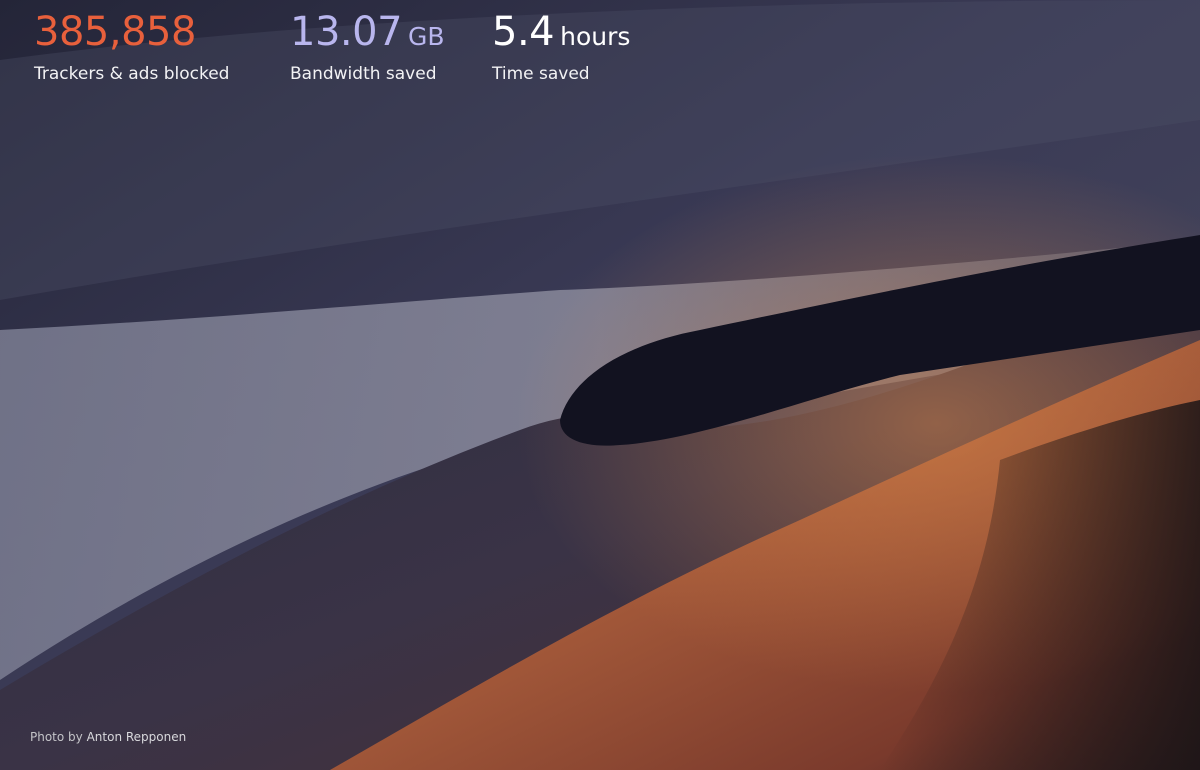  Describe the element at coordinates (115, 32) in the screenshot. I see `trackers-count: 385,858` at that location.